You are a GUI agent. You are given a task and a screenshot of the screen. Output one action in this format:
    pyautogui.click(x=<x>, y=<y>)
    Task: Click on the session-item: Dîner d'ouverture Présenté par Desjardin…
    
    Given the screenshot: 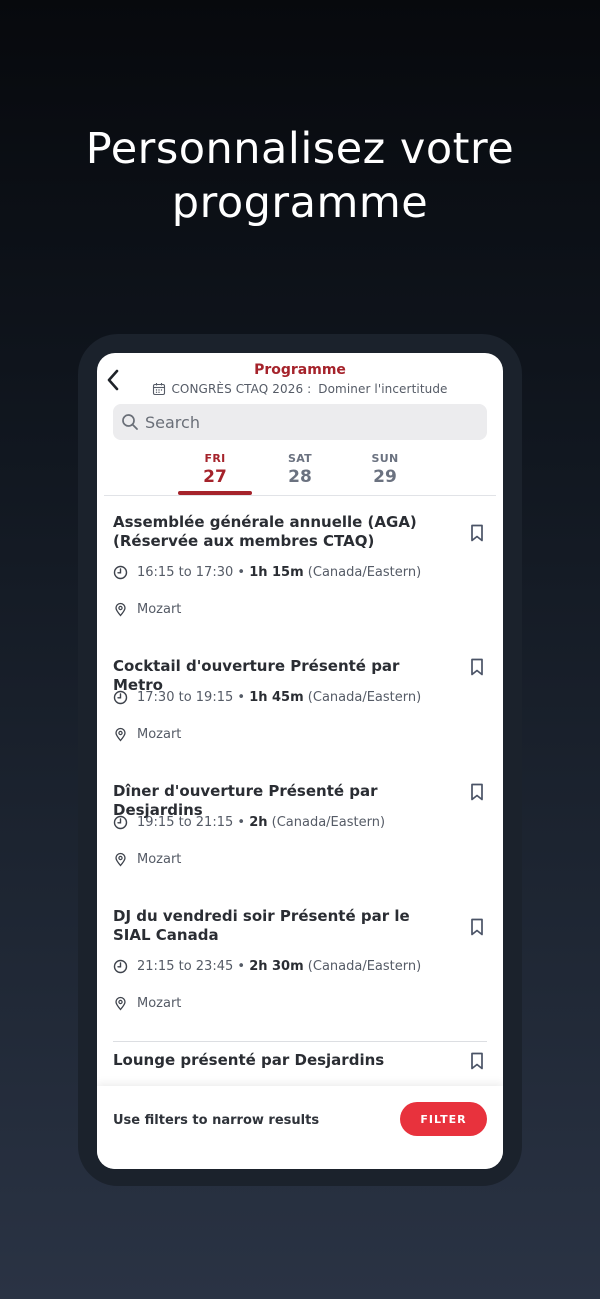 What is the action you would take?
    pyautogui.click(x=300, y=832)
    